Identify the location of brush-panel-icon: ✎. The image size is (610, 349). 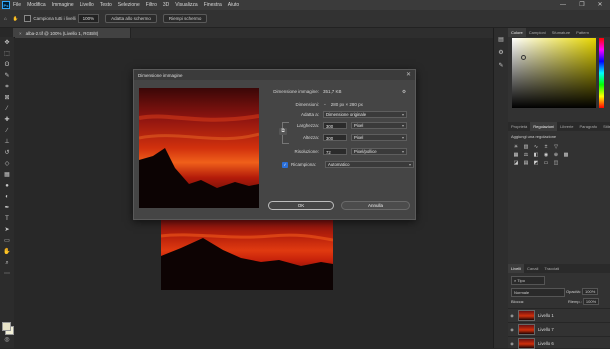
(501, 66).